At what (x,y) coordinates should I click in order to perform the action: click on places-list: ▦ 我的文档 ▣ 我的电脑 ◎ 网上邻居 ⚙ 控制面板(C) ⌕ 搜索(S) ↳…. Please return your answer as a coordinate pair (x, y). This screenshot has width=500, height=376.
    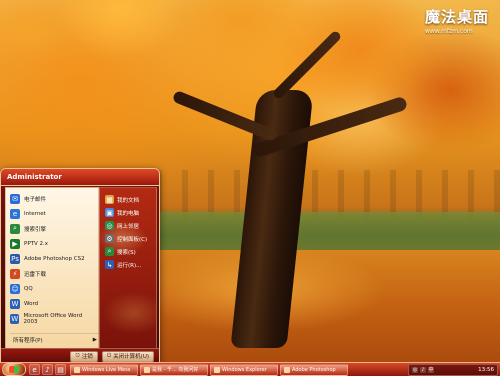
    Looking at the image, I should click on (128, 232).